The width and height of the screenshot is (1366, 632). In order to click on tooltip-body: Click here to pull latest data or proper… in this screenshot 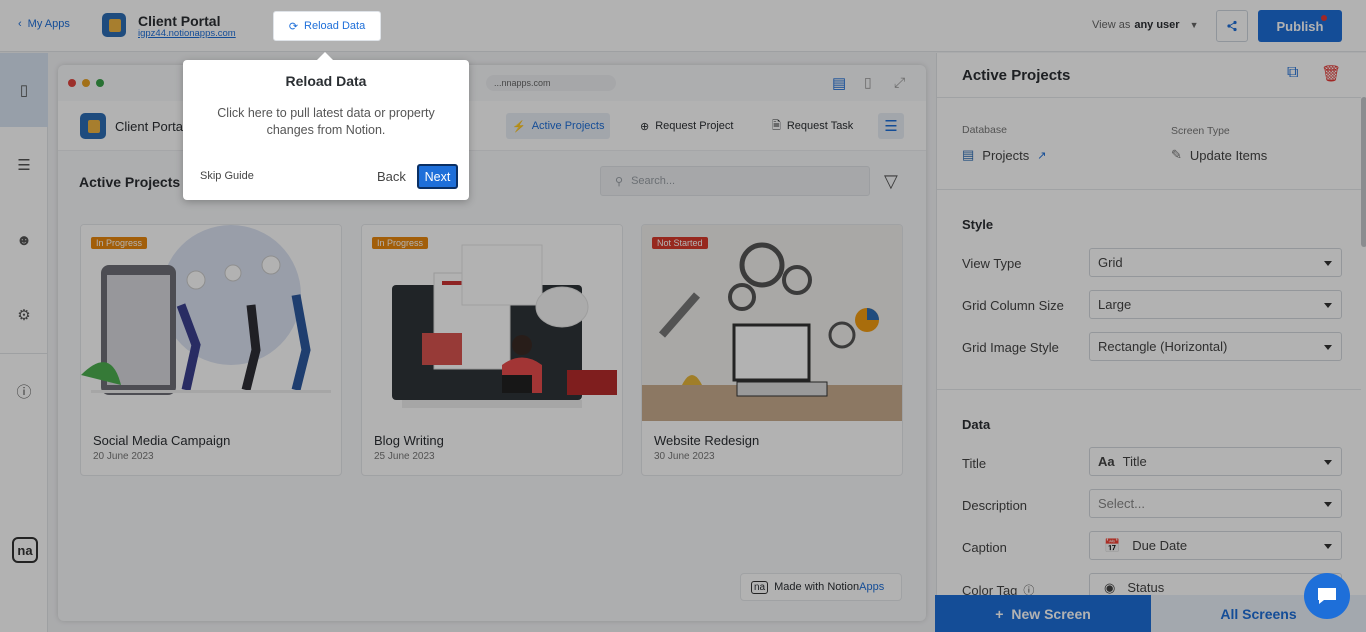, I will do `click(326, 121)`.